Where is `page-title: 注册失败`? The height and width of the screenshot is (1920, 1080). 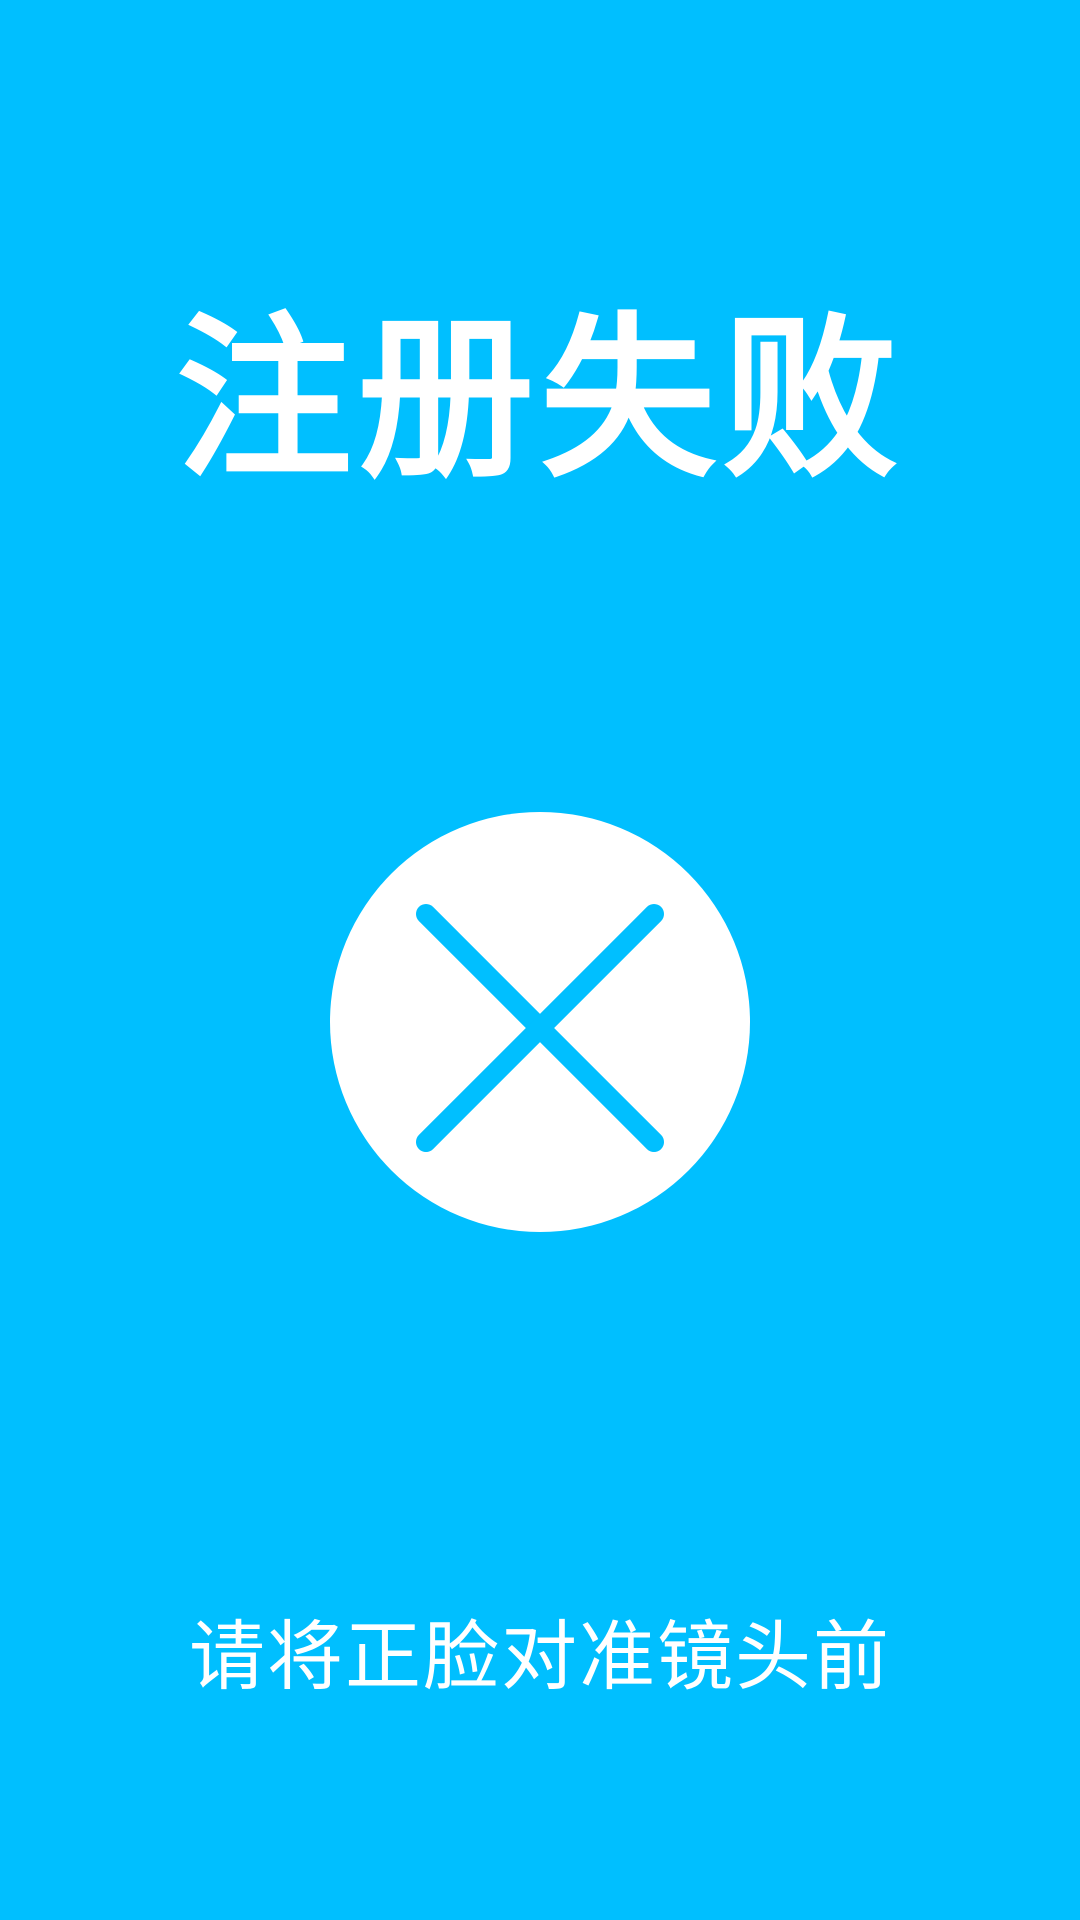
page-title: 注册失败 is located at coordinates (539, 399).